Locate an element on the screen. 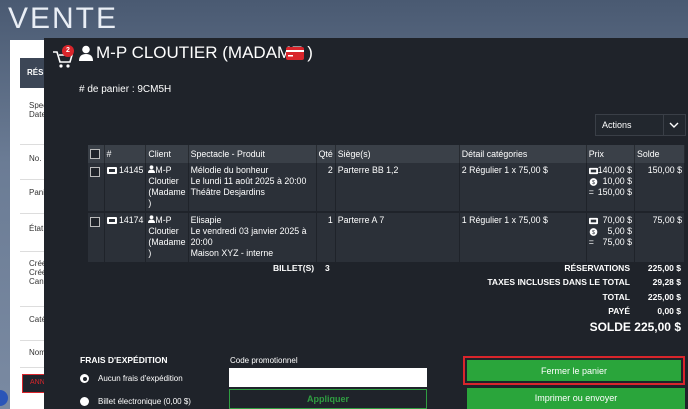 Image resolution: width=688 pixels, height=409 pixels. promo-code-input is located at coordinates (328, 377).